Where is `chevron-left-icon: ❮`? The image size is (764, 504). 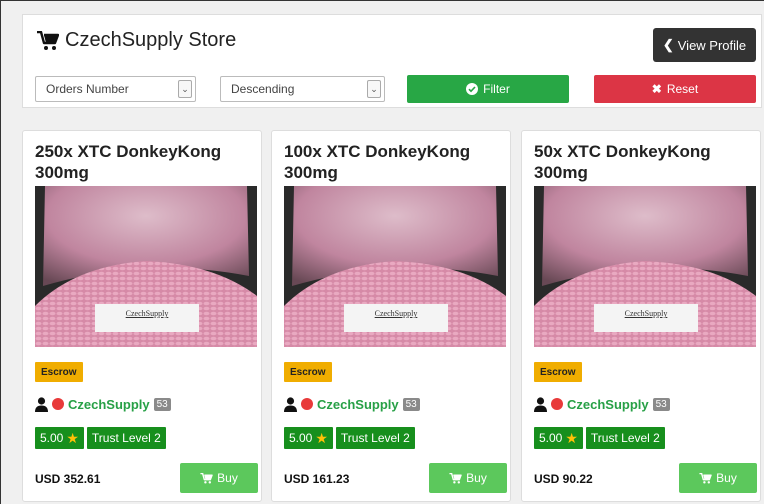
chevron-left-icon: ❮ is located at coordinates (668, 44).